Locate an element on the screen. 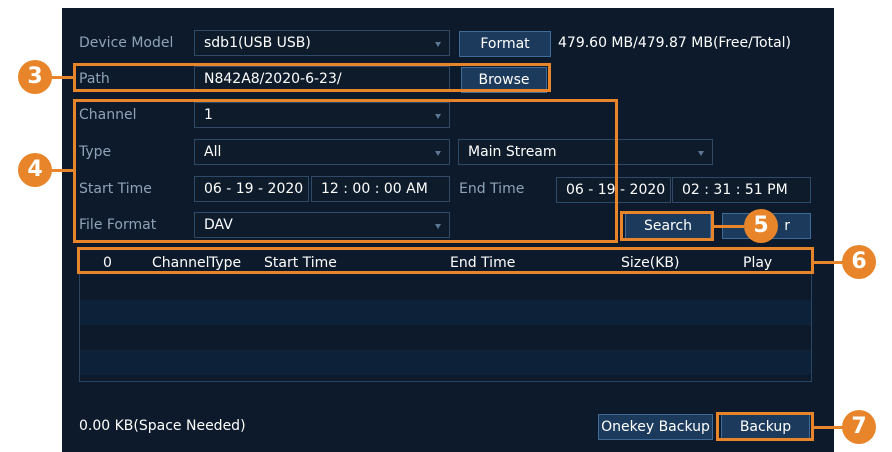 The width and height of the screenshot is (892, 452). onekey-backup-button: Onekey Backup is located at coordinates (655, 427).